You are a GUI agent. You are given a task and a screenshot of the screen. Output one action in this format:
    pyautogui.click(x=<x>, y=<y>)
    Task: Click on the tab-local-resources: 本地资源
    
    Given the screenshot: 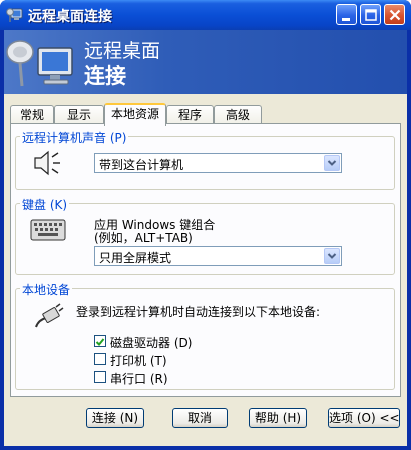 What is the action you would take?
    pyautogui.click(x=135, y=114)
    